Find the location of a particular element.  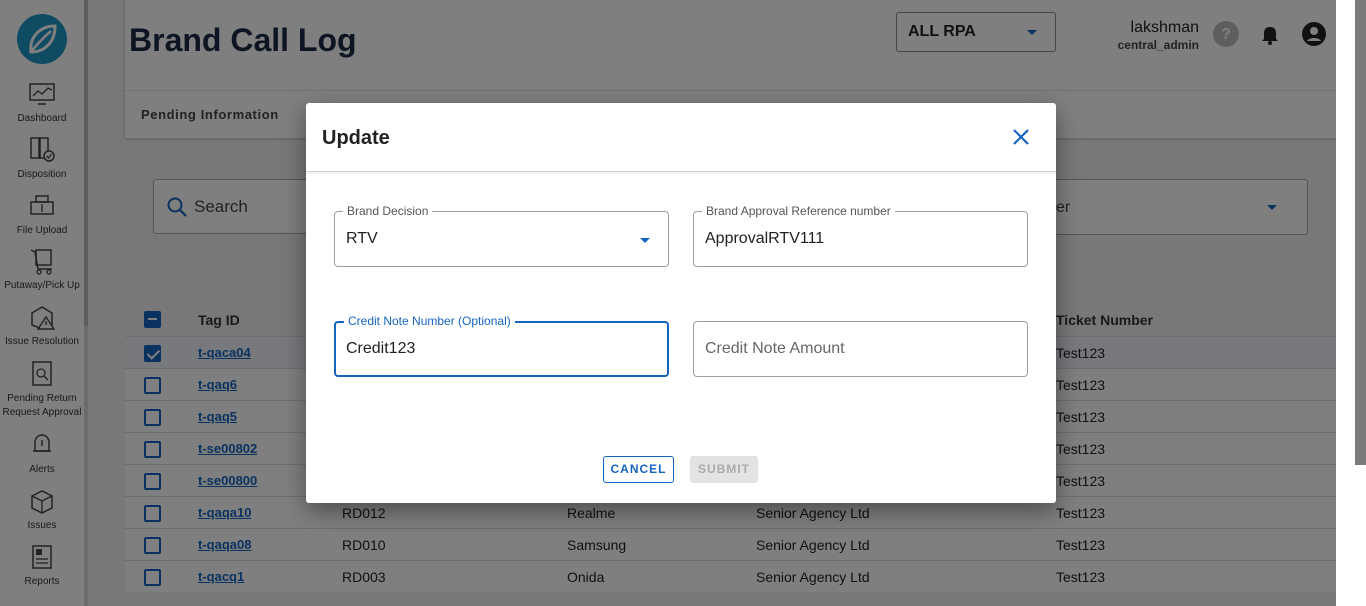

chevron-down-icon is located at coordinates (645, 240).